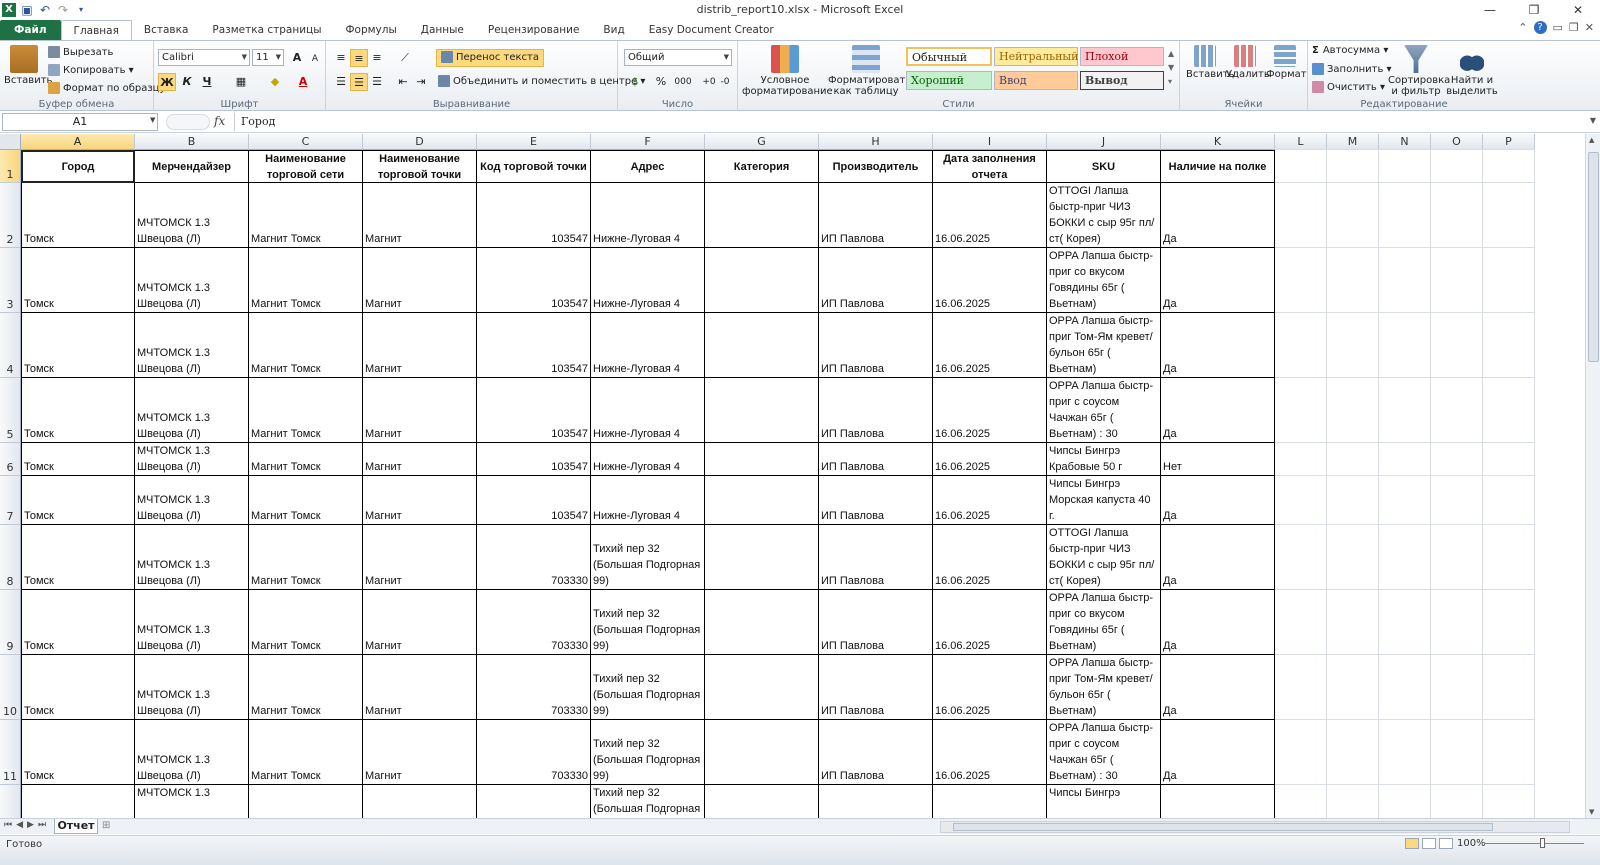 The image size is (1600, 865). What do you see at coordinates (192, 166) in the screenshot?
I see `header-cell: Мерчендайзер` at bounding box center [192, 166].